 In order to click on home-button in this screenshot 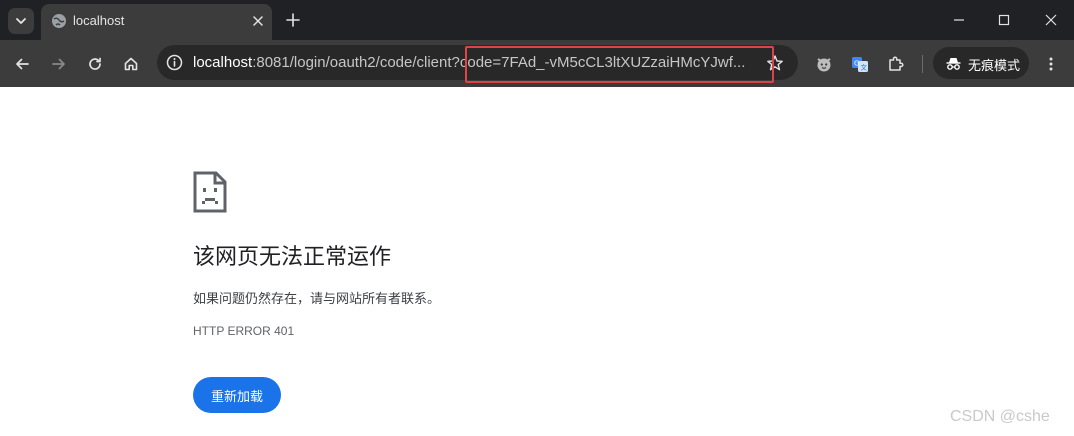, I will do `click(131, 64)`.